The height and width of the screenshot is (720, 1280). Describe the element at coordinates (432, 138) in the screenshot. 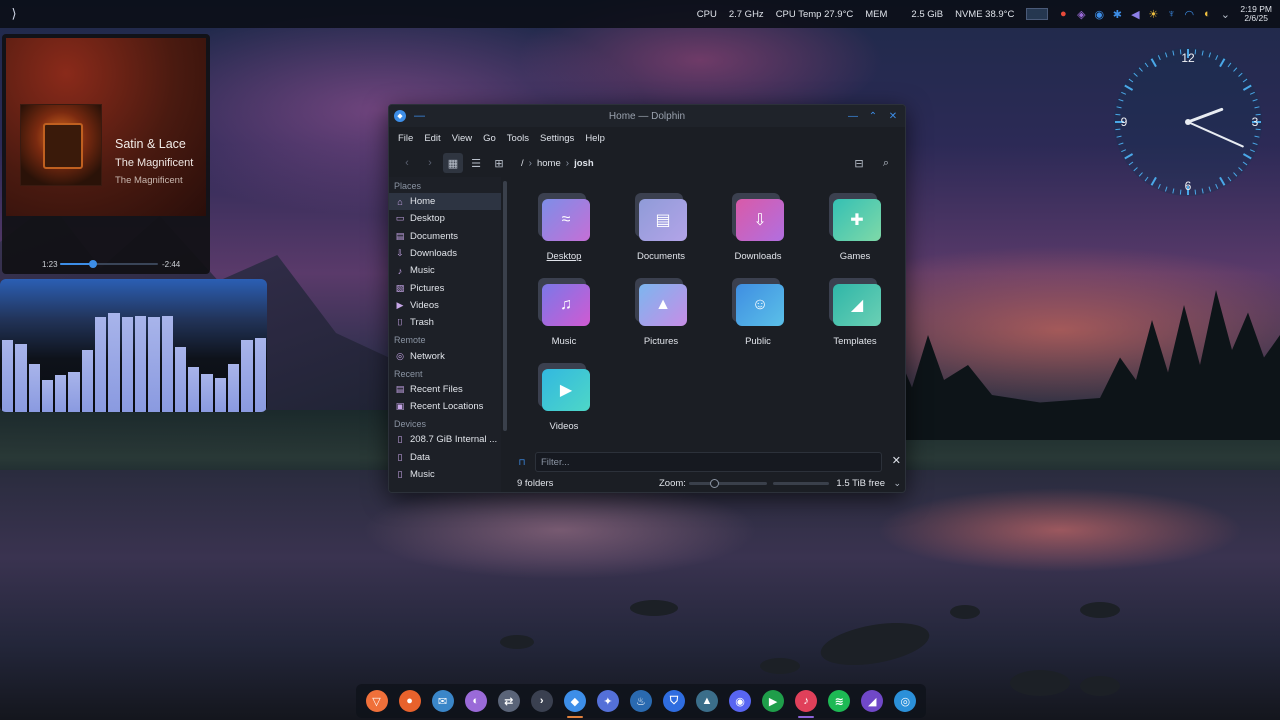

I see `menu-edit: Edit` at that location.